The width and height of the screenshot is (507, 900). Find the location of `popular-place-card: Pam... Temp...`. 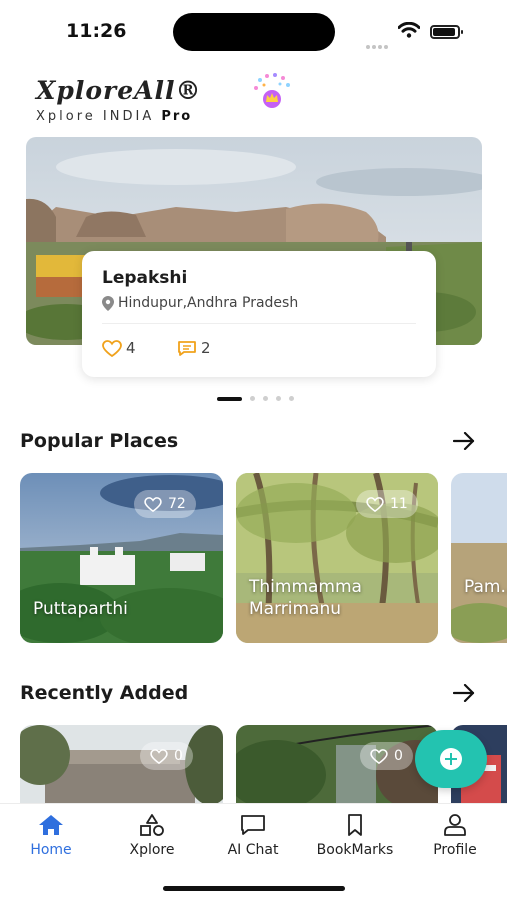

popular-place-card: Pam... Temp... is located at coordinates (479, 558).